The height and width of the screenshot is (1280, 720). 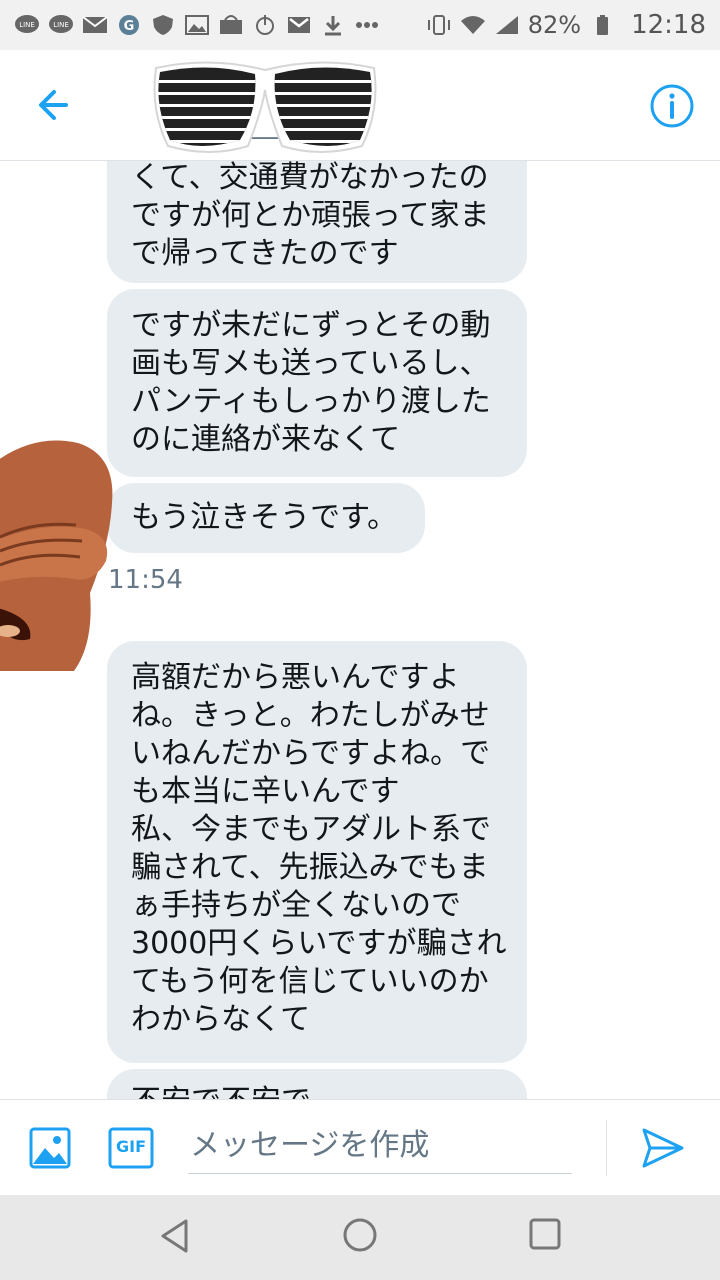 What do you see at coordinates (333, 25) in the screenshot?
I see `download-icon` at bounding box center [333, 25].